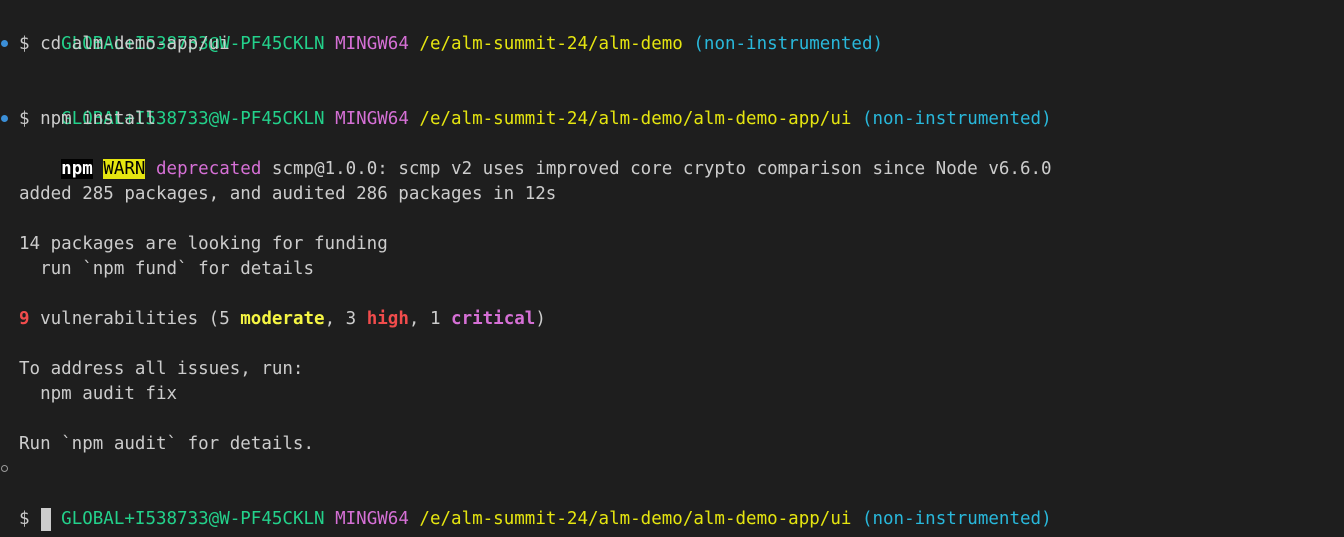 The width and height of the screenshot is (1344, 537). Describe the element at coordinates (4, 468) in the screenshot. I see `command-pending-decoration-icon` at that location.